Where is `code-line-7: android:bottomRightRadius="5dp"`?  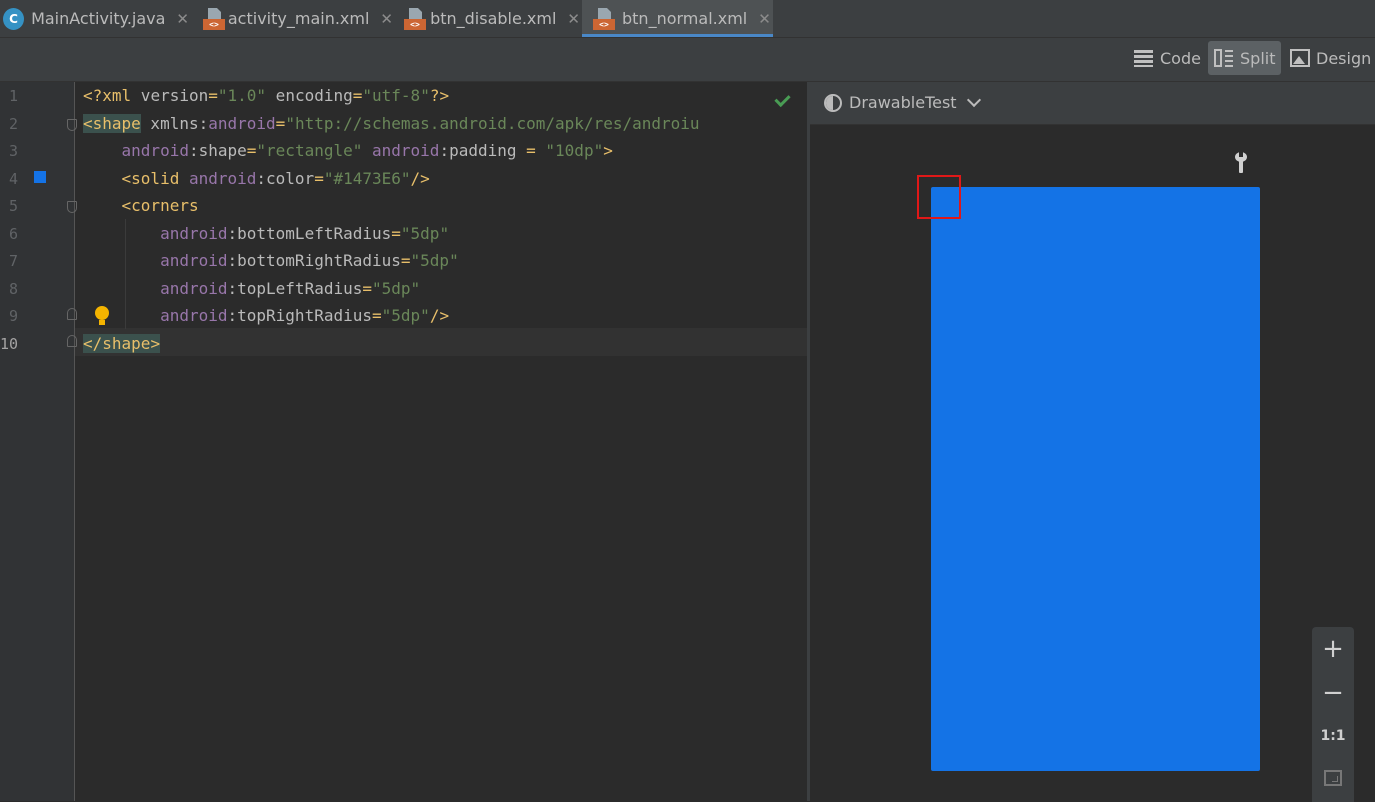 code-line-7: android:bottomRightRadius="5dp" is located at coordinates (309, 260).